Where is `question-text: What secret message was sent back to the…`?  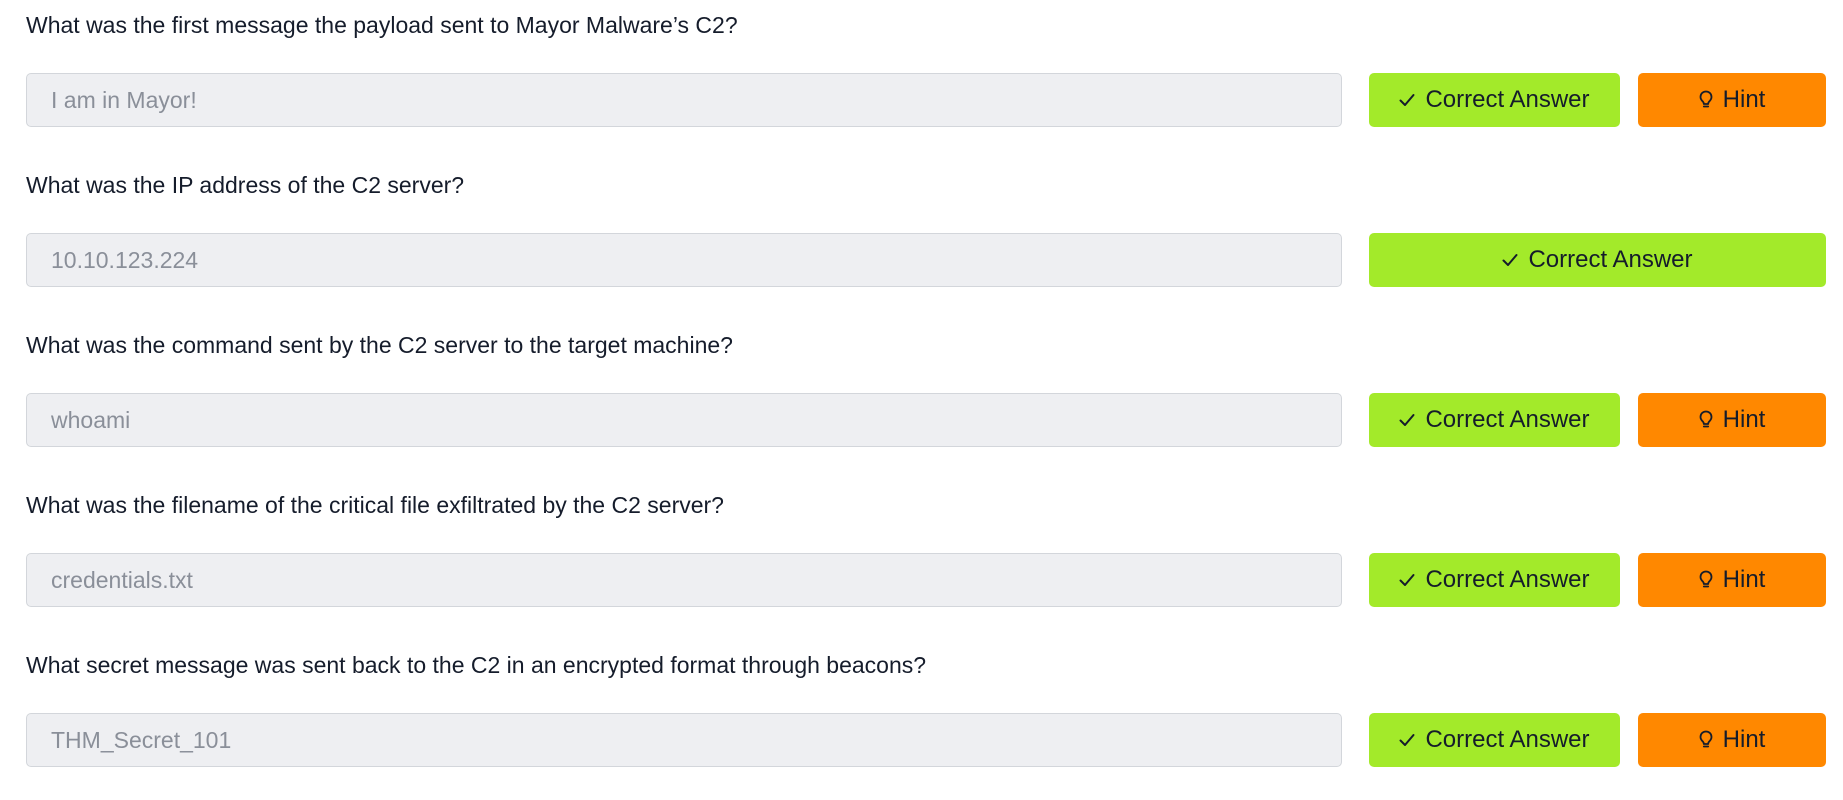
question-text: What secret message was sent back to the… is located at coordinates (476, 665).